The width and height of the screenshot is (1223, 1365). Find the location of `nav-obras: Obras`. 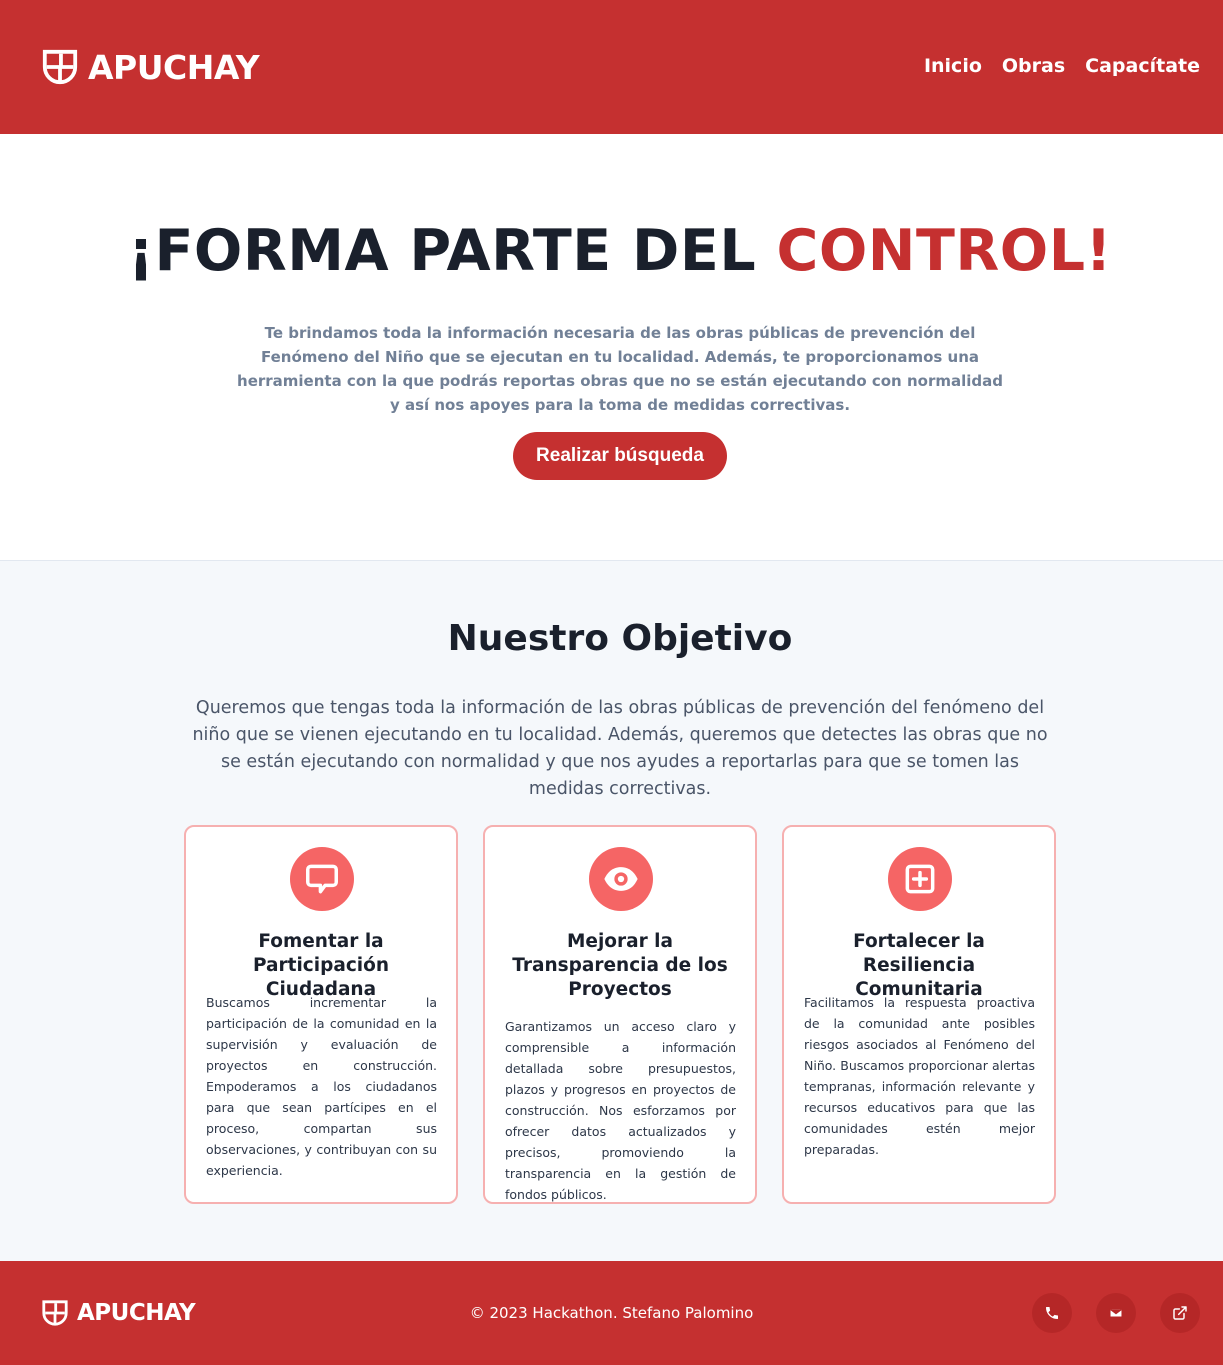

nav-obras: Obras is located at coordinates (1033, 66).